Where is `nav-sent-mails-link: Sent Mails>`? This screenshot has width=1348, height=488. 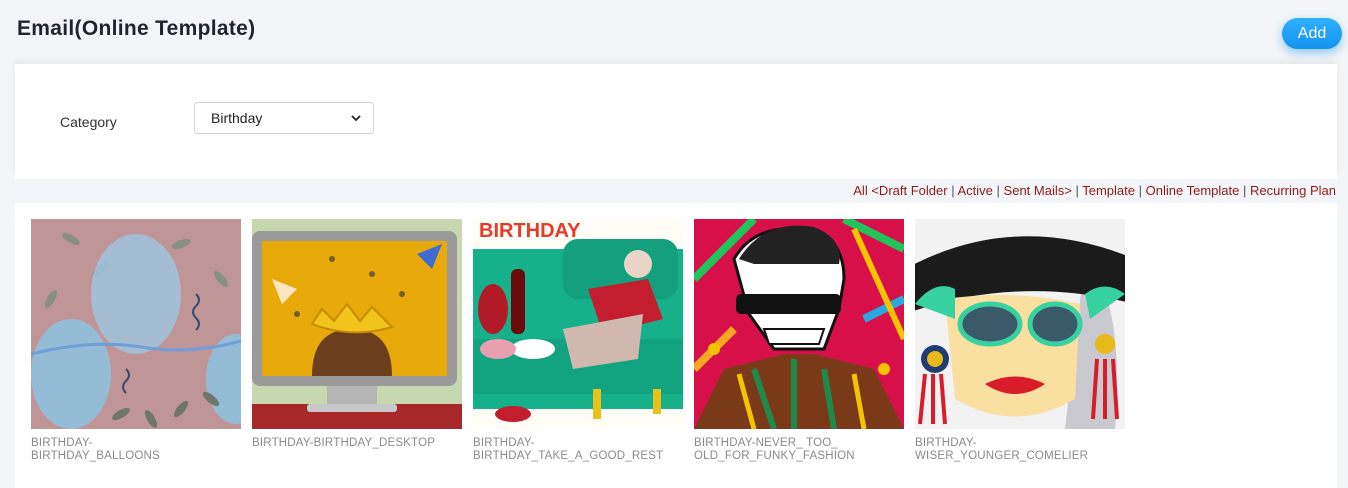 nav-sent-mails-link: Sent Mails> is located at coordinates (1038, 190).